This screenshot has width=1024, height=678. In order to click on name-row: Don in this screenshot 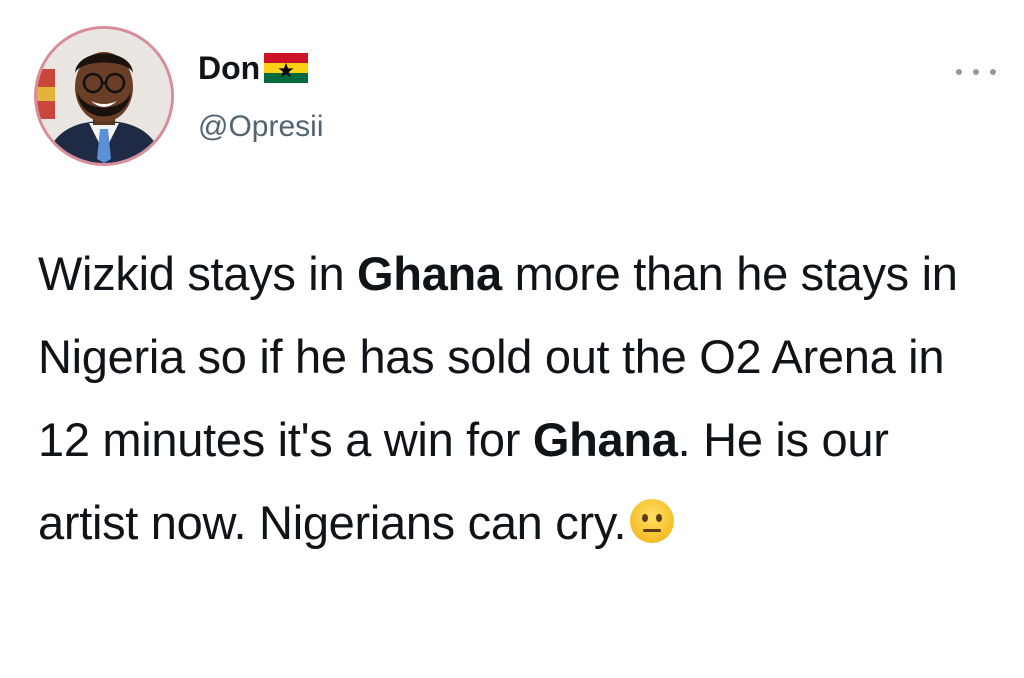, I will do `click(253, 68)`.